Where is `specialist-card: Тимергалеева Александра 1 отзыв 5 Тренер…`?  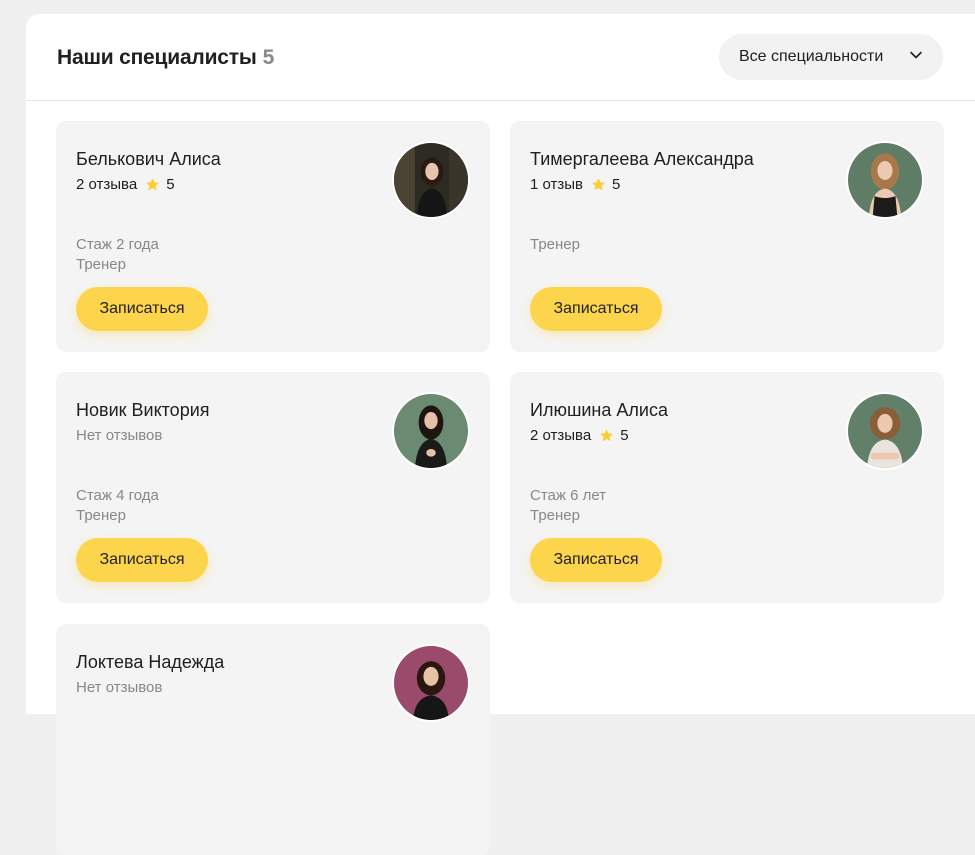 specialist-card: Тимергалеева Александра 1 отзыв 5 Тренер… is located at coordinates (727, 236).